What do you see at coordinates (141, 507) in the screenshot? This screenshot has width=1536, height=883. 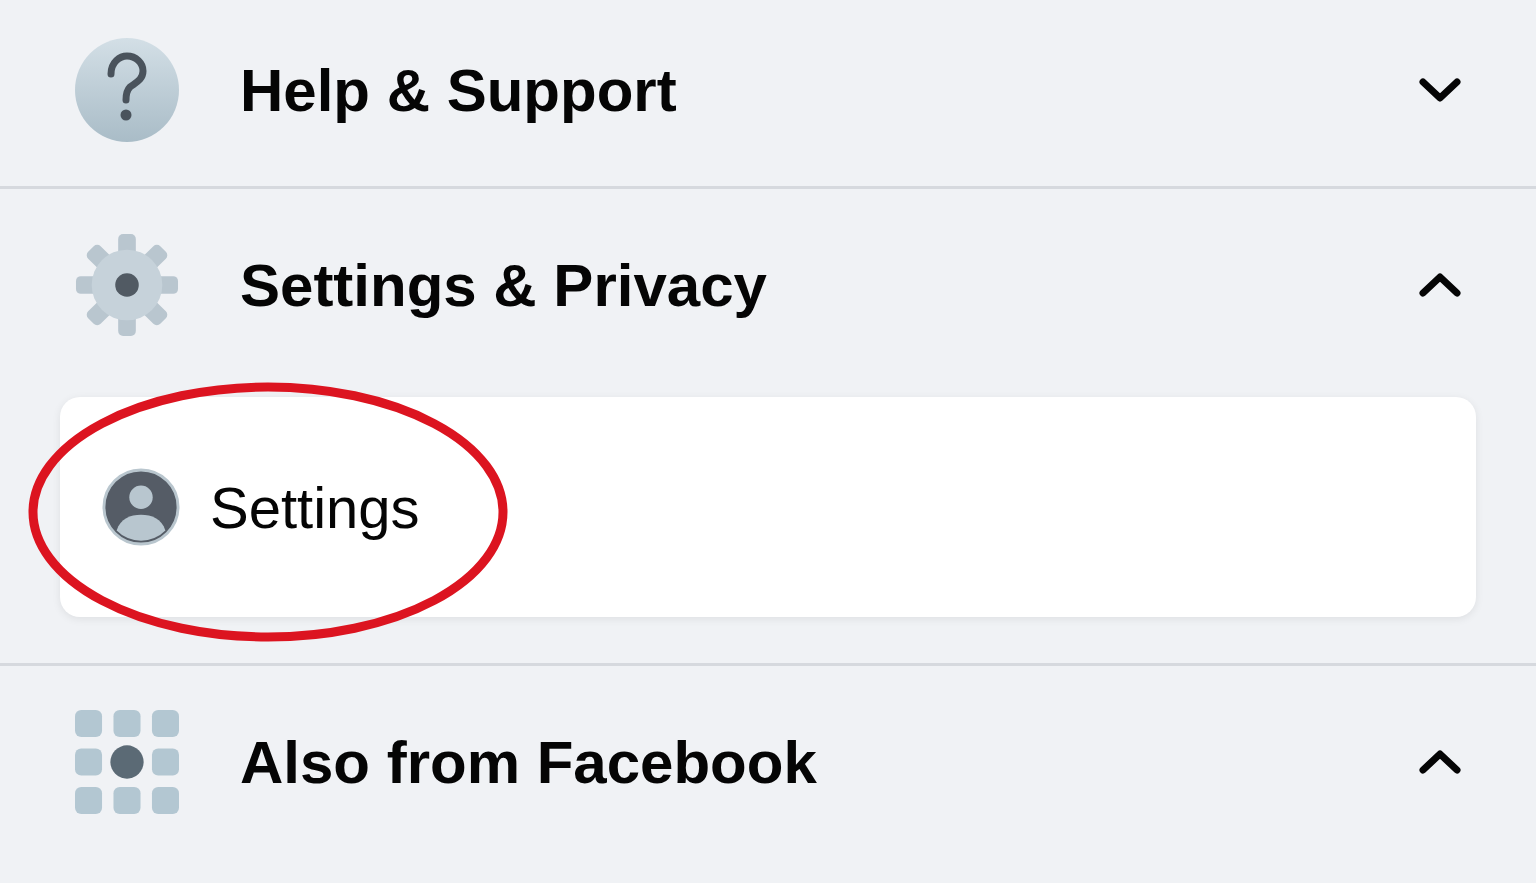 I see `avatar-icon` at bounding box center [141, 507].